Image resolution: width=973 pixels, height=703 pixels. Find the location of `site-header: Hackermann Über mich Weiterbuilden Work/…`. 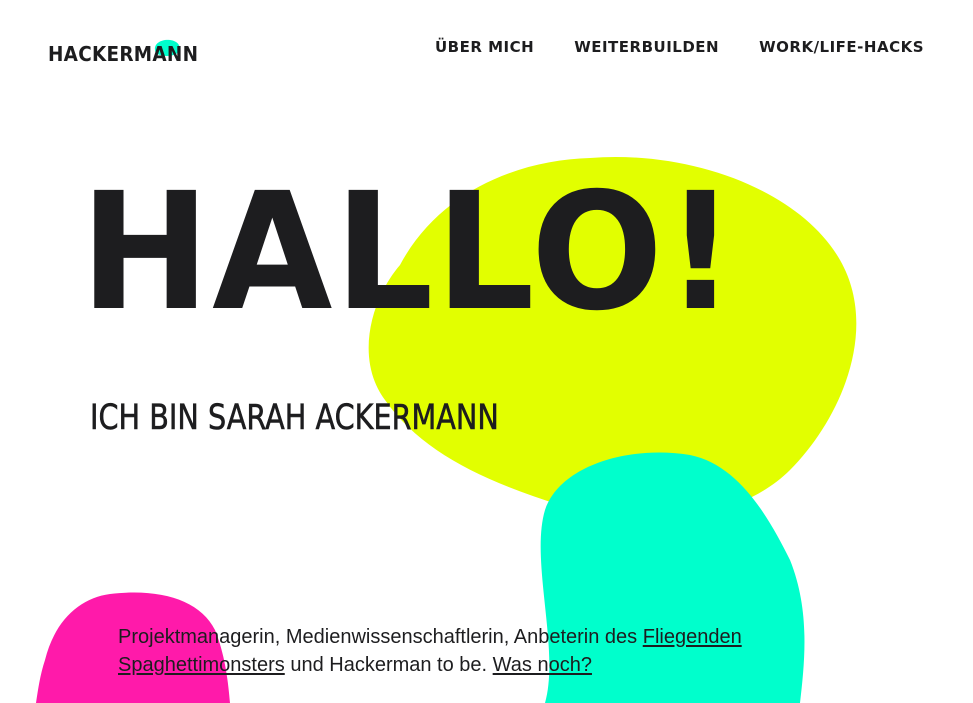

site-header: Hackermann Über mich Weiterbuilden Work/… is located at coordinates (486, 50).